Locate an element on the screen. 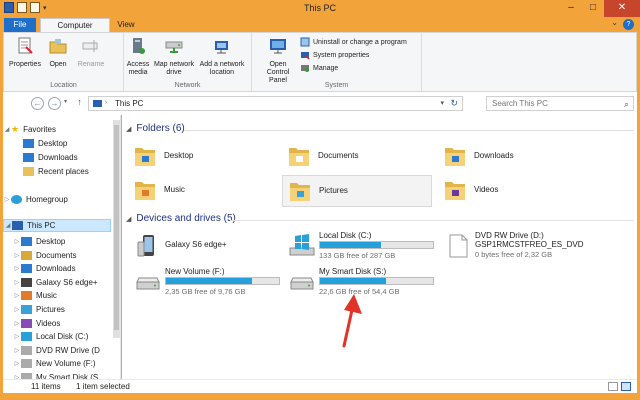  nav-homegroup: ▷ Homegroup is located at coordinates (57, 199).